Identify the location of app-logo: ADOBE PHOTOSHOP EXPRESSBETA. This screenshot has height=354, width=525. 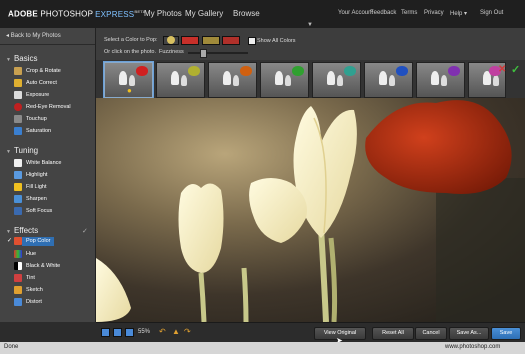
(77, 14).